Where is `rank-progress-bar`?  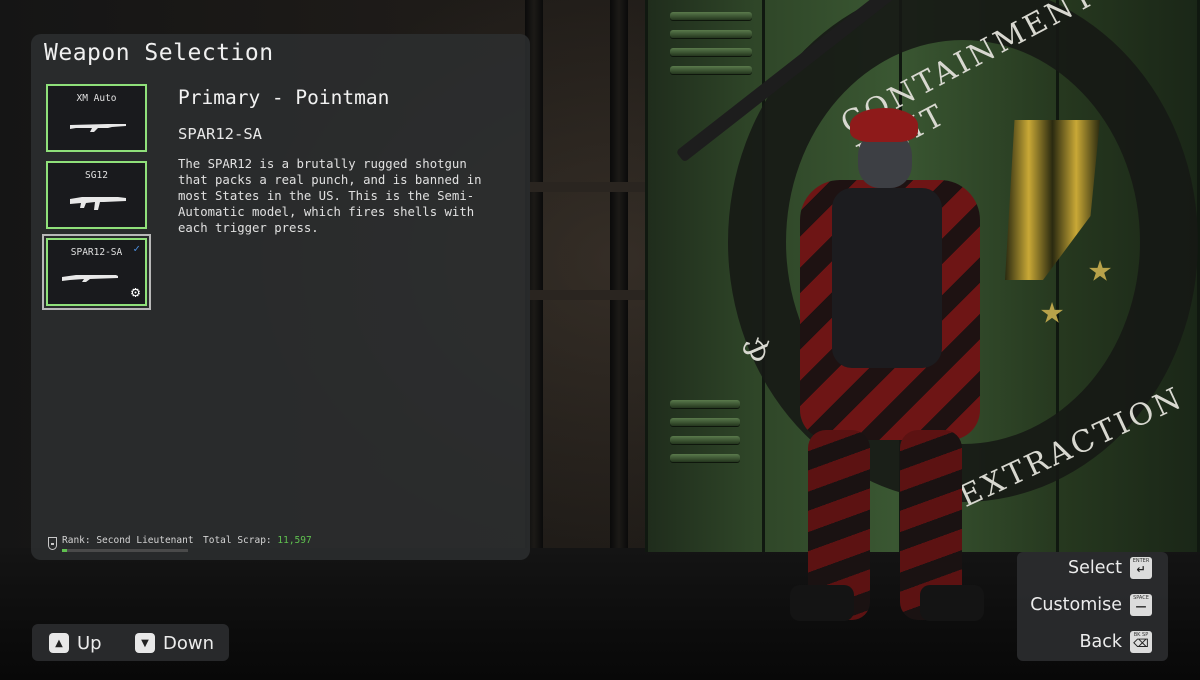
rank-progress-bar is located at coordinates (125, 550).